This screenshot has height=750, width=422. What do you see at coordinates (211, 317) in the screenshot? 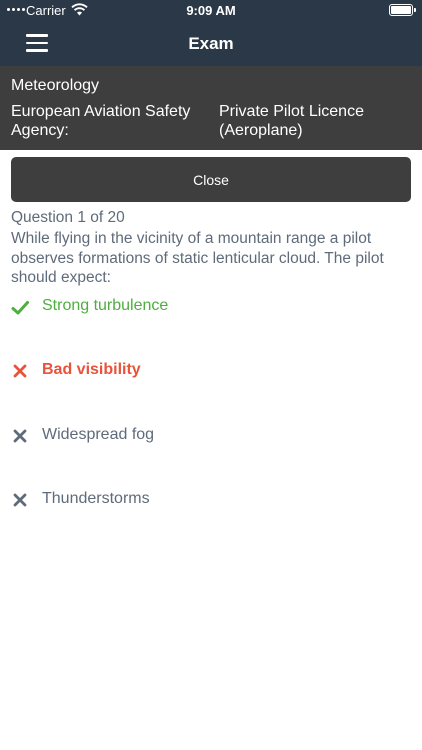
I see `answer-option-1: Strong turbulence` at bounding box center [211, 317].